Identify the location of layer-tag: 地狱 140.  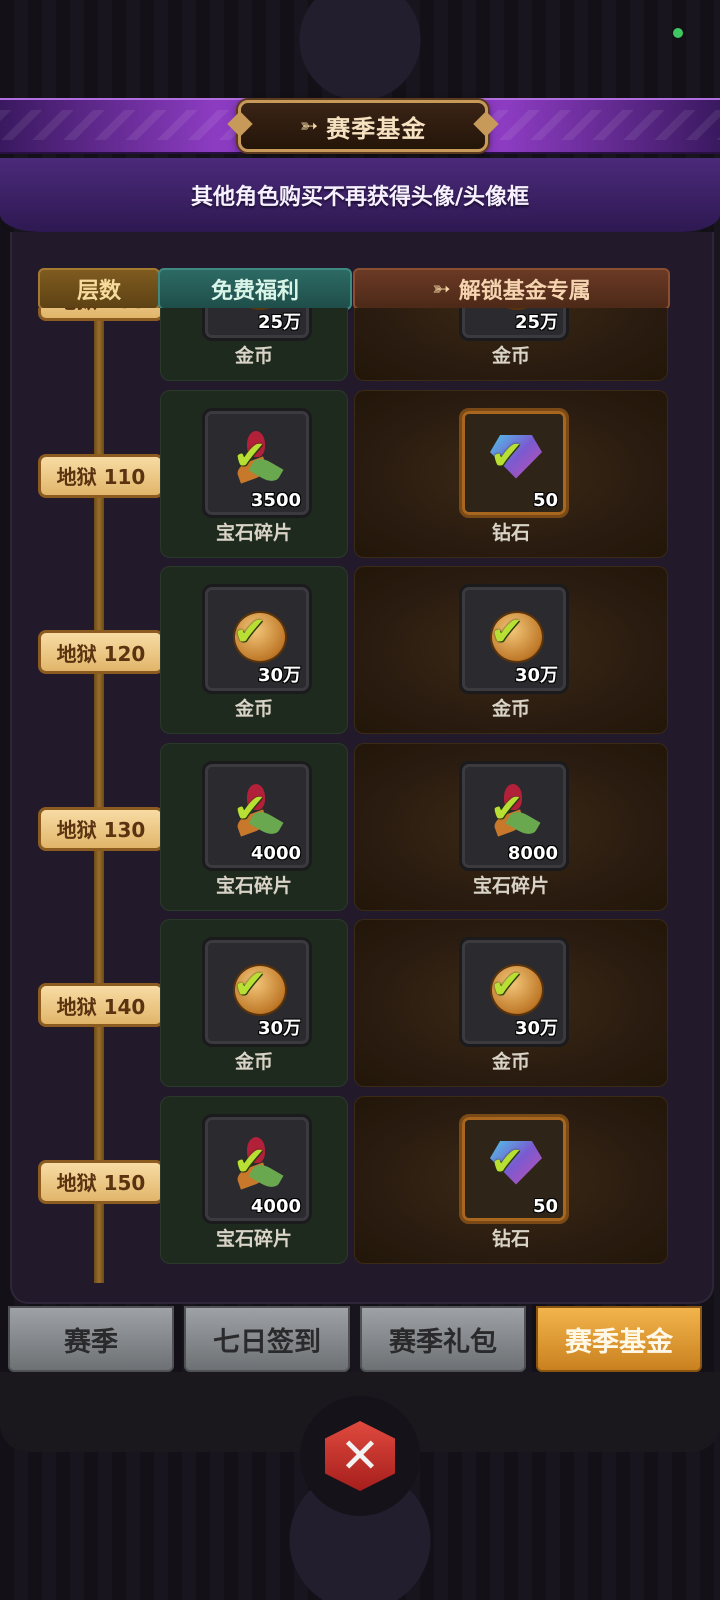
(106, 1005).